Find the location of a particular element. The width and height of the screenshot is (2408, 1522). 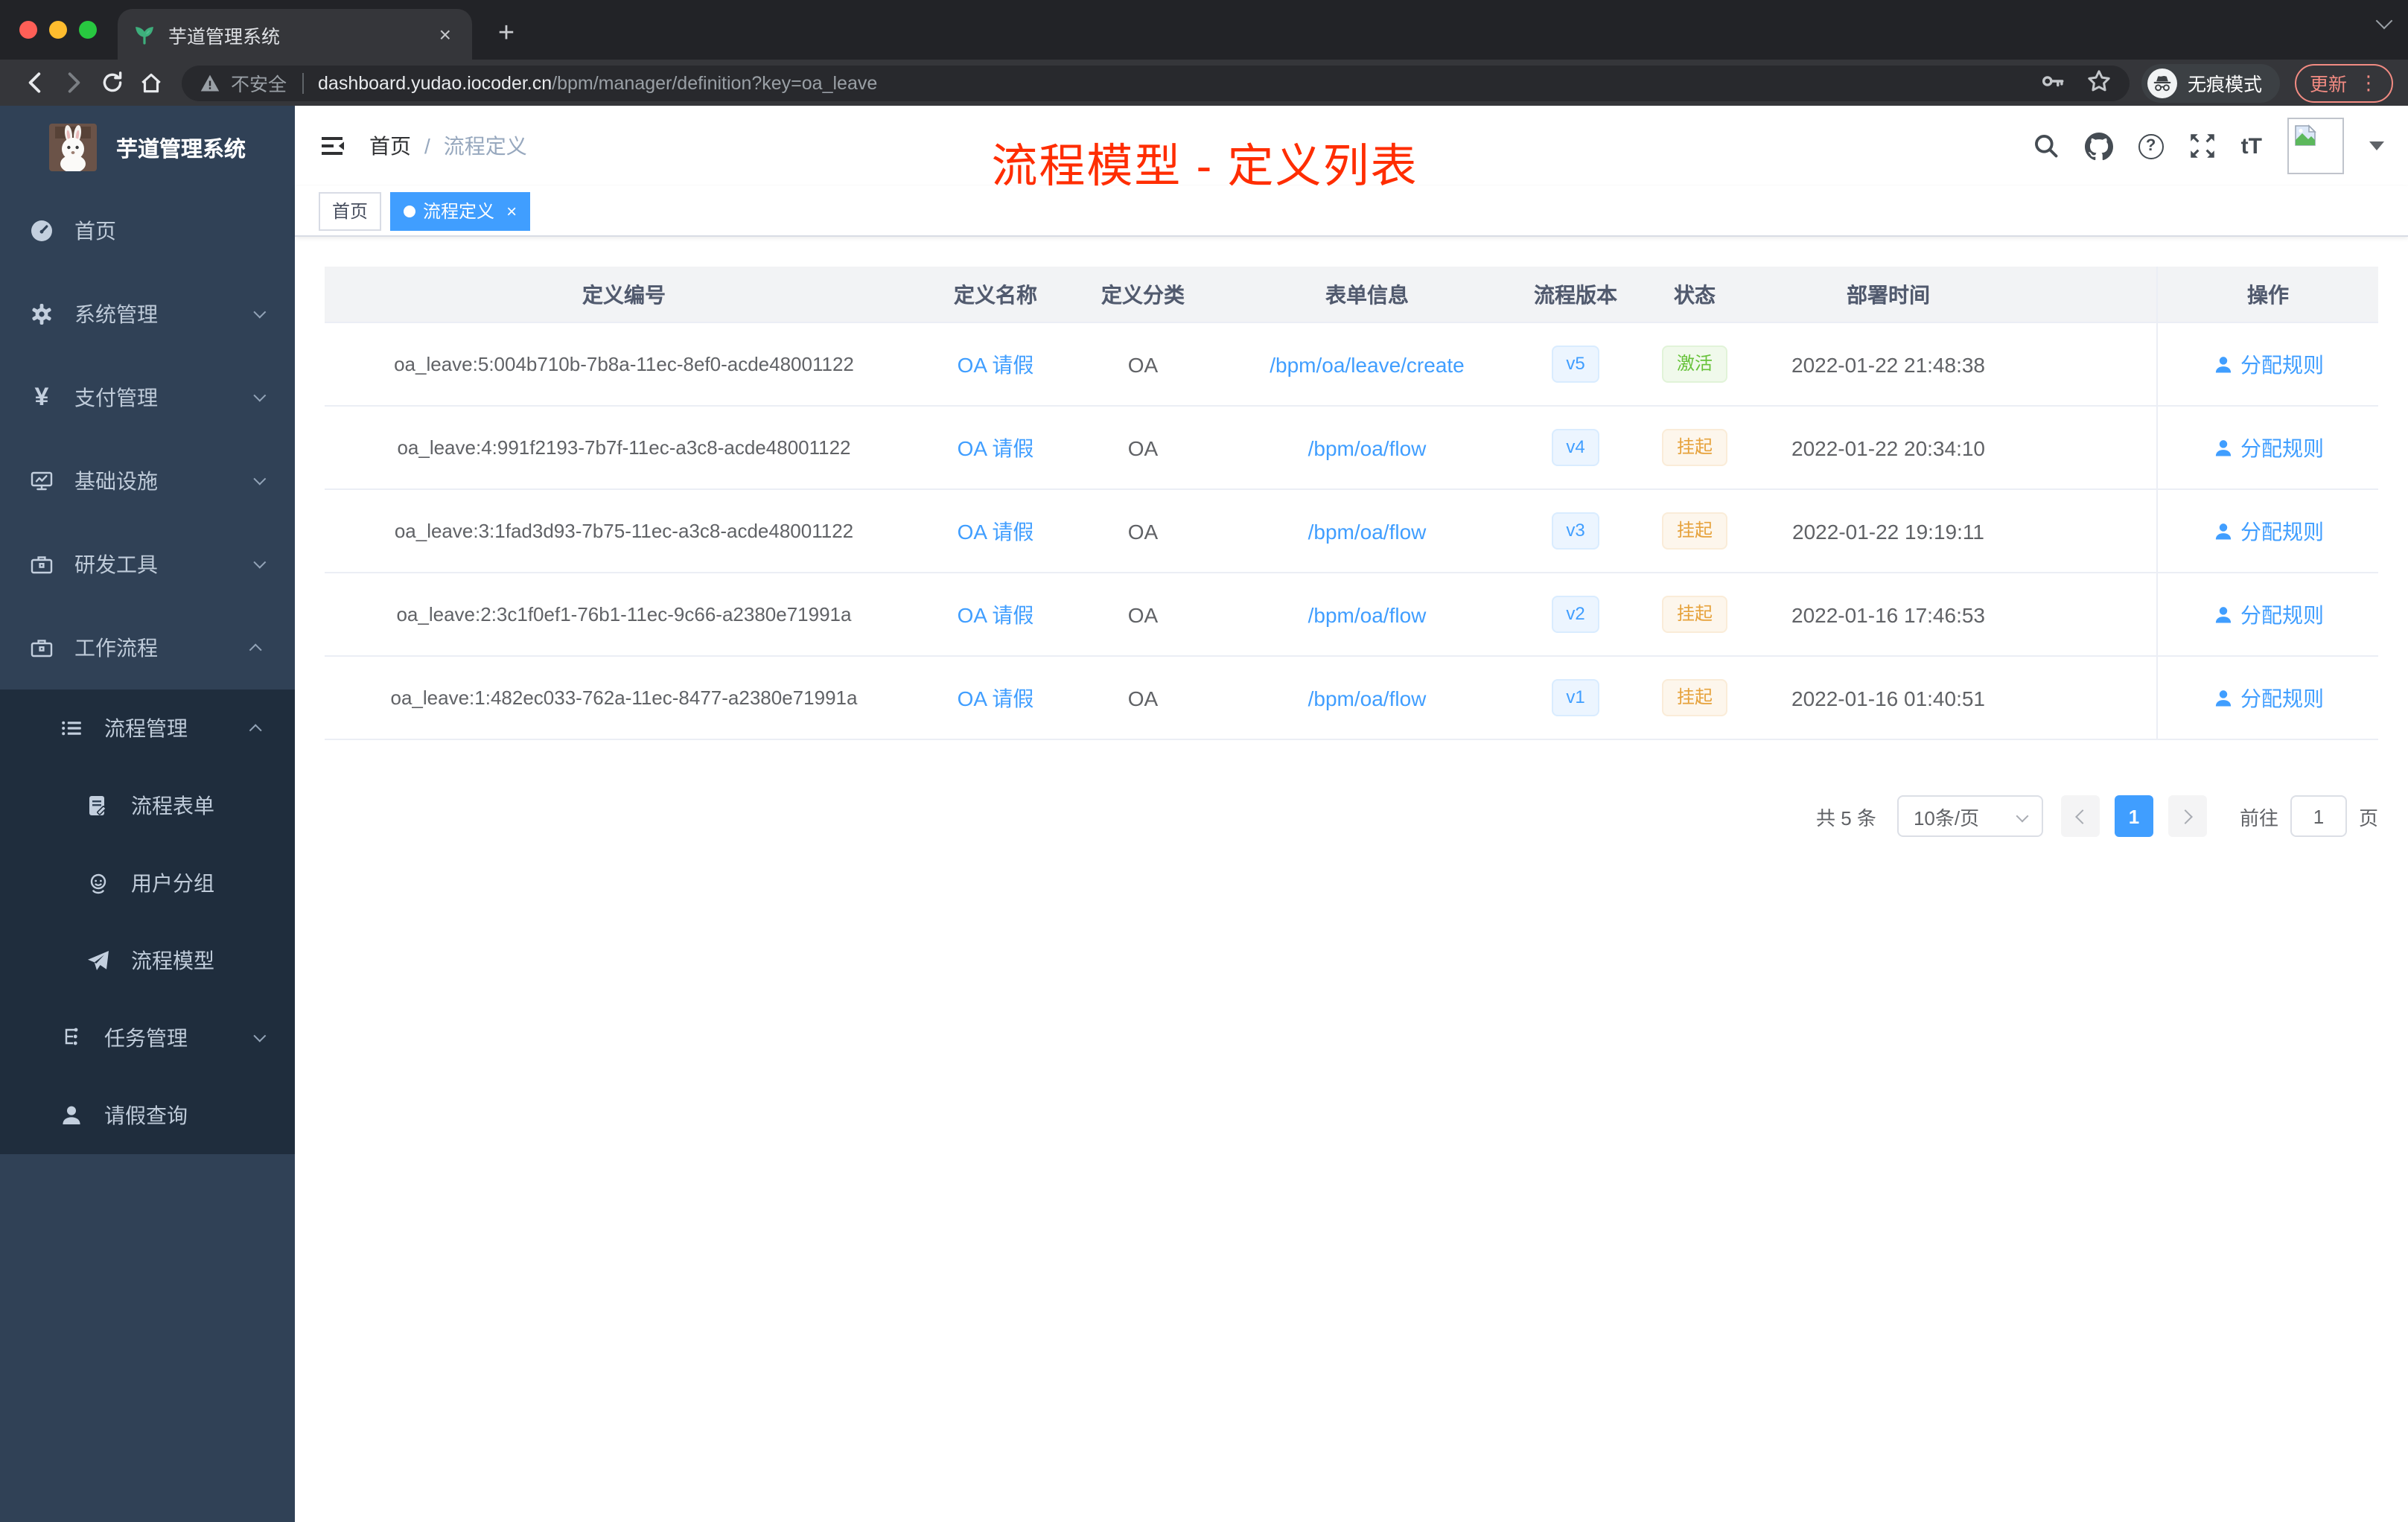

col-header-status: 状态 is located at coordinates (1695, 294).